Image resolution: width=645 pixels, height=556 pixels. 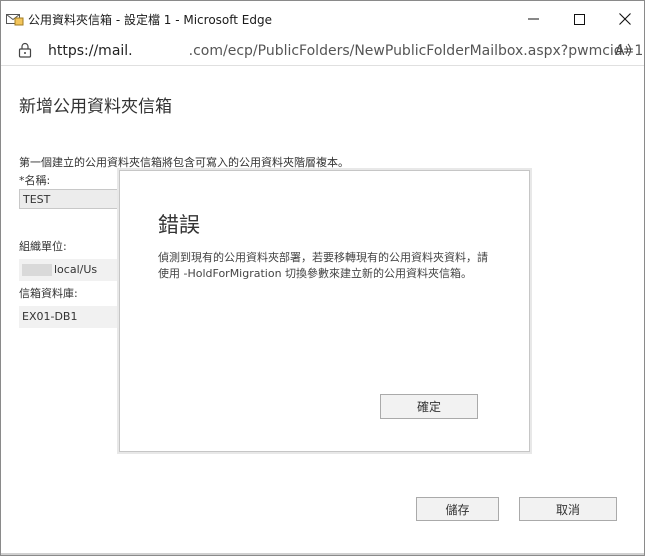 I want to click on ou-field: local/Us, so click(x=70, y=270).